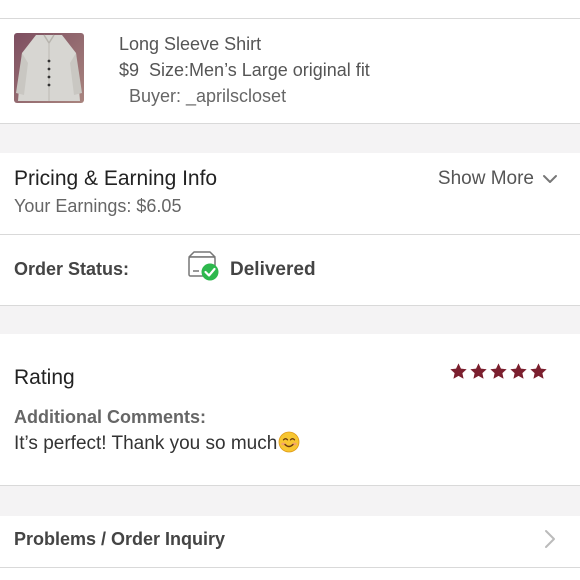  I want to click on problems-order-inquiry-row: Problems / Order Inquiry, so click(290, 541).